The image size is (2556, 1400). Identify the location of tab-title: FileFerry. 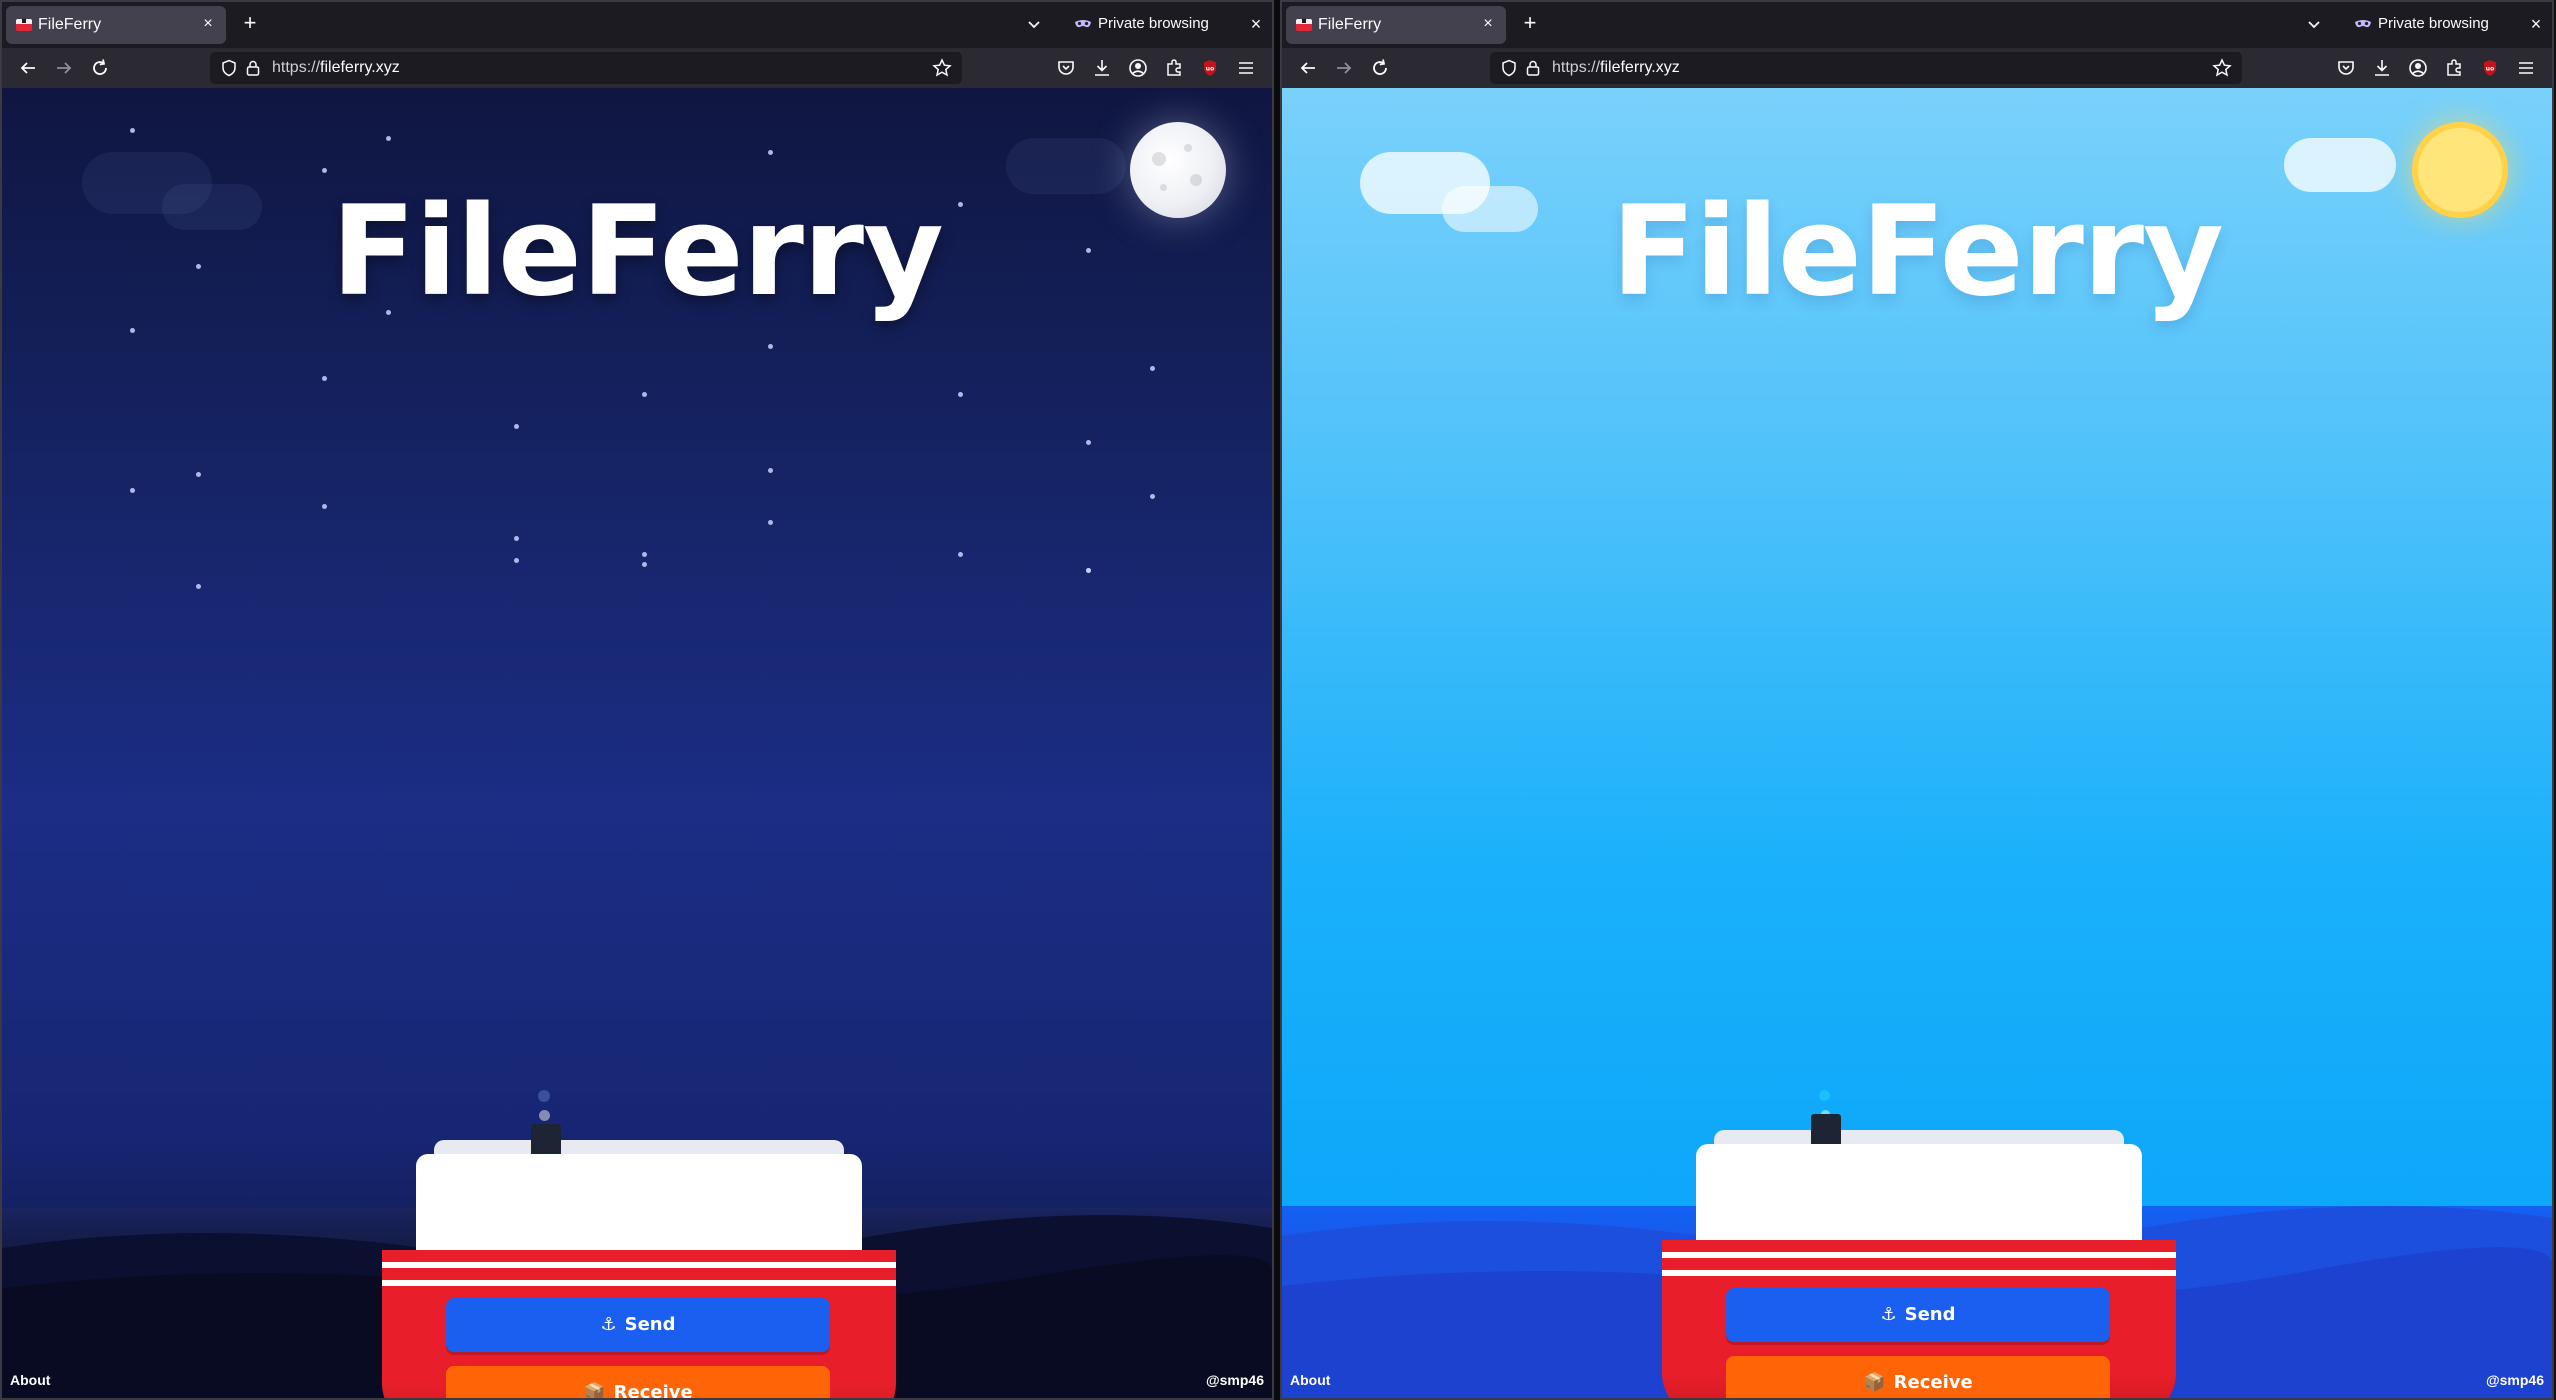
(1350, 24).